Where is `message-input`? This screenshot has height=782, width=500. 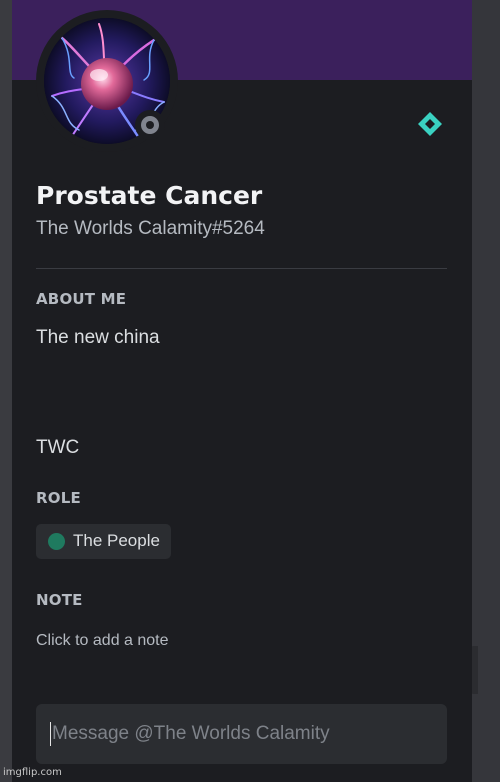 message-input is located at coordinates (242, 734).